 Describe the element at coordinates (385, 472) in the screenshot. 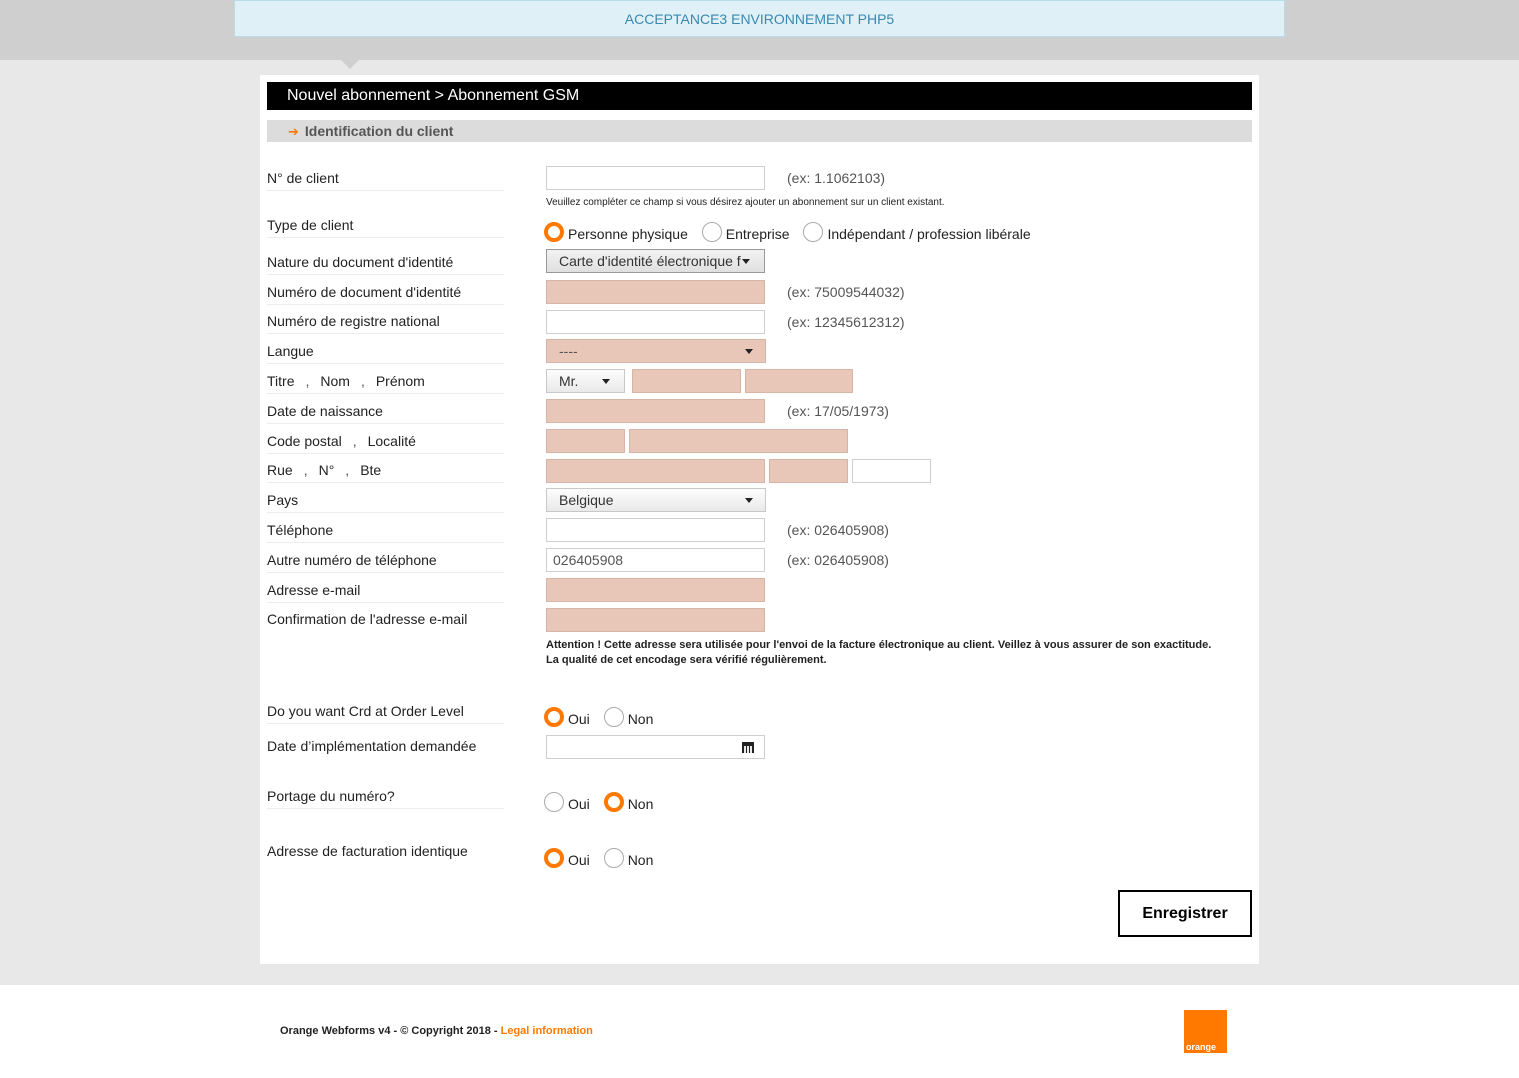

I see `address-label: Rue, N°, Bte` at that location.